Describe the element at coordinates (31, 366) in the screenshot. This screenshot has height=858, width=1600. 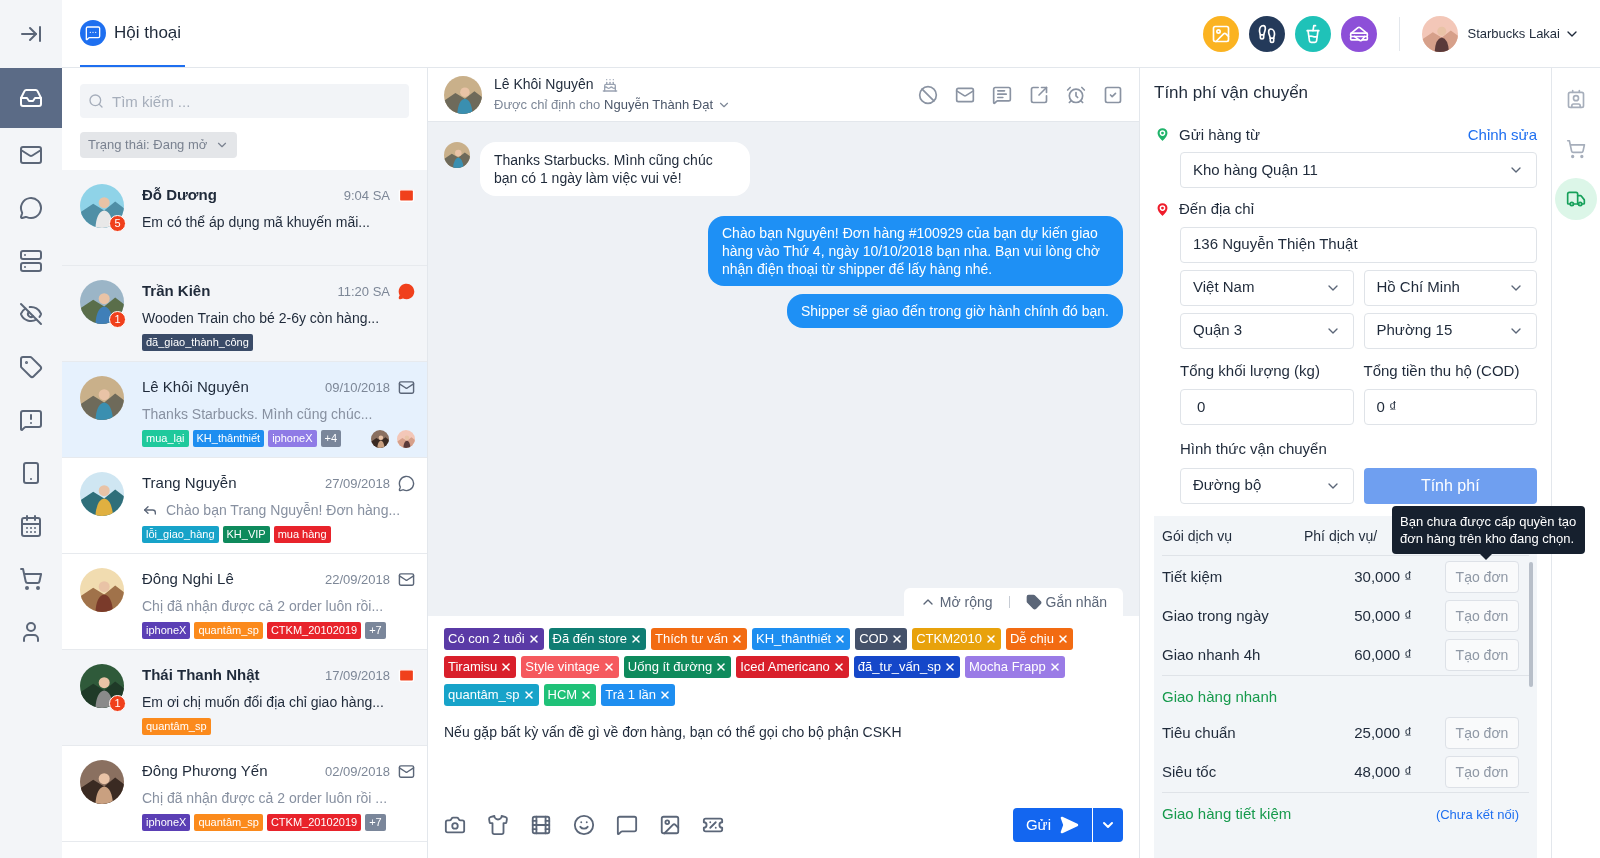
I see `tag-icon` at that location.